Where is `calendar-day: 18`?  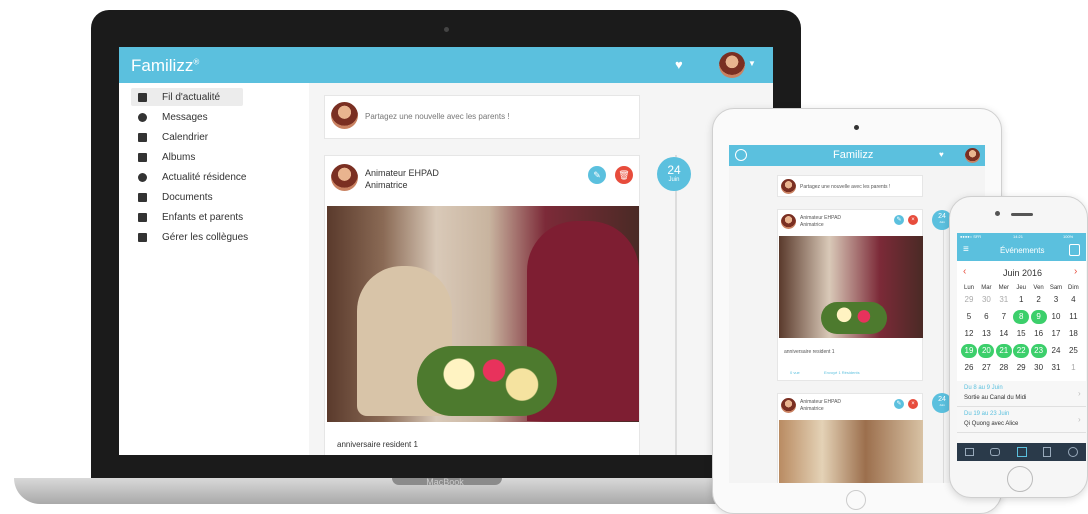
calendar-day: 18 is located at coordinates (1073, 334).